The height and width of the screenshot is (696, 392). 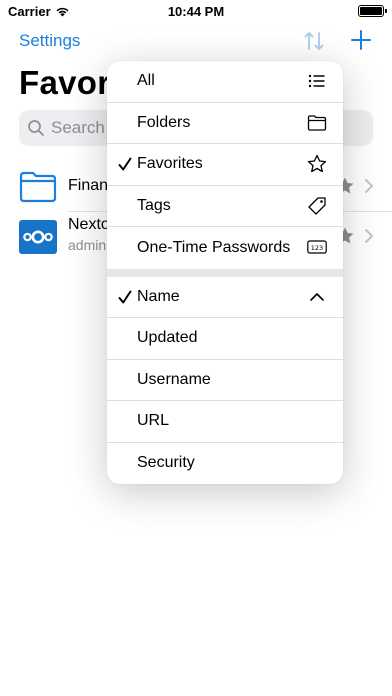 What do you see at coordinates (146, 81) in the screenshot?
I see `menu-item-label: All` at bounding box center [146, 81].